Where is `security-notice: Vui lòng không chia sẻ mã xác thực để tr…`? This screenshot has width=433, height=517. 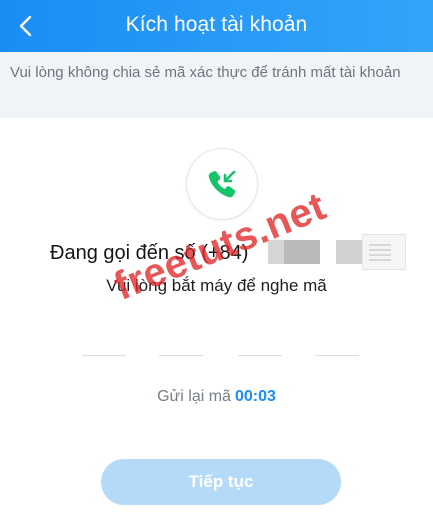 security-notice: Vui lòng không chia sẻ mã xác thực để tr… is located at coordinates (216, 85).